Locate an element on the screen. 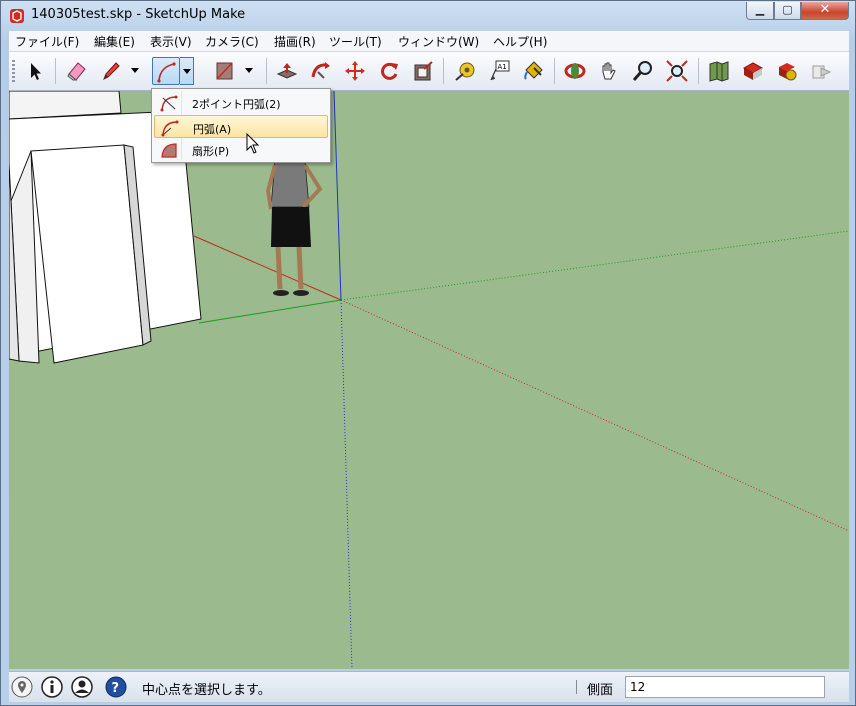 The width and height of the screenshot is (856, 706). window-title: 140305test.skp - SketchUp Make is located at coordinates (138, 14).